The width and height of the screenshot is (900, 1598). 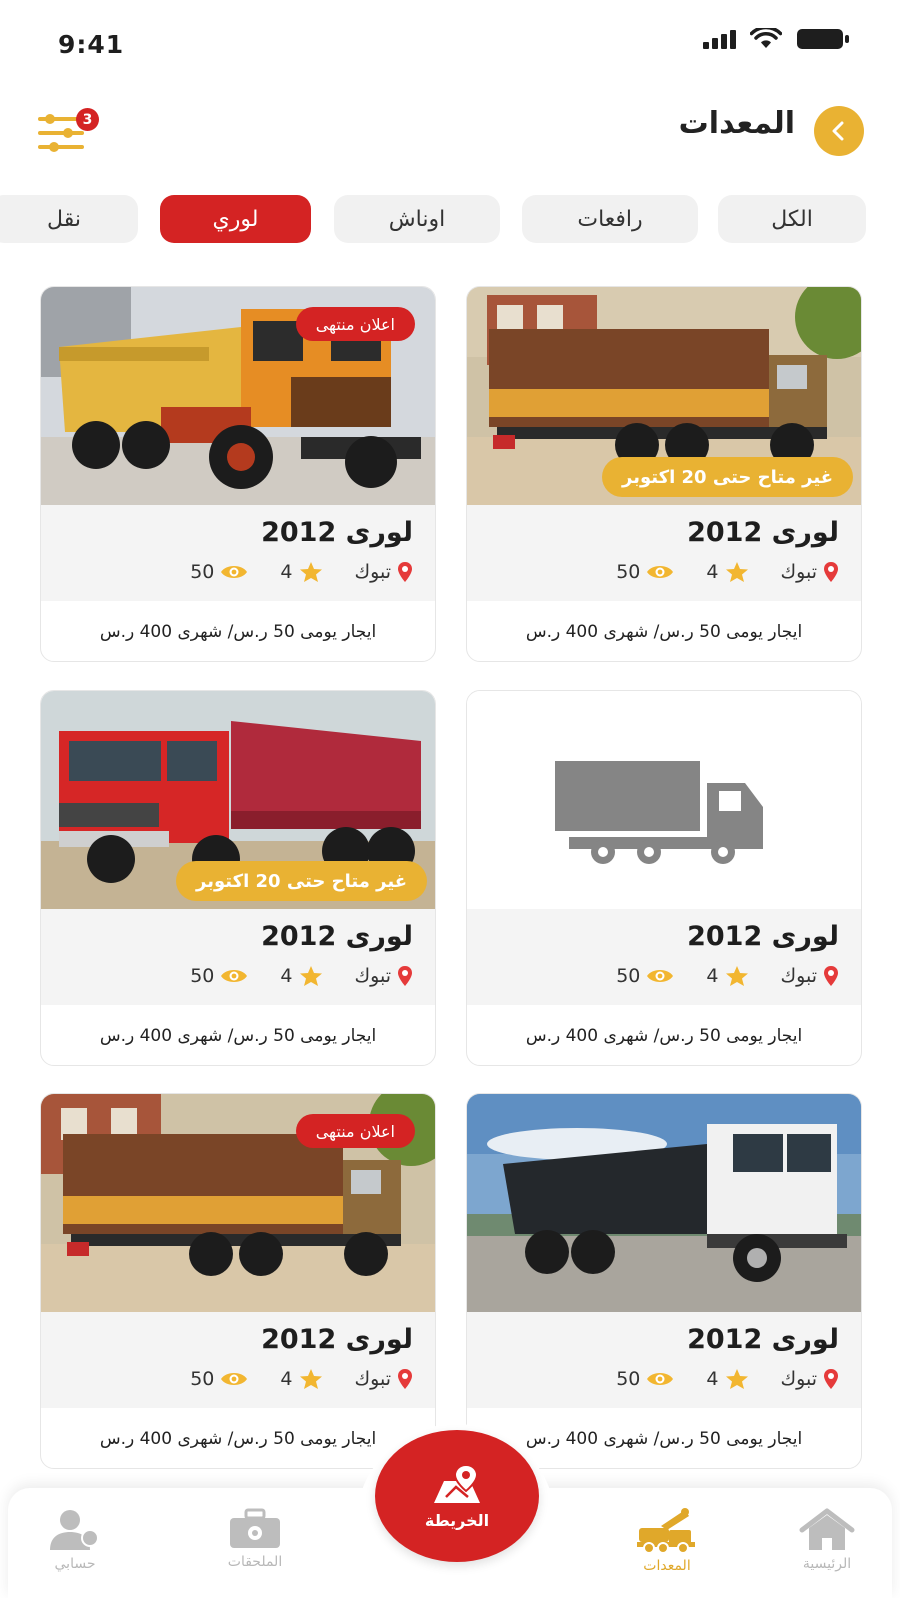 I want to click on tab-lorry: لوري, so click(x=235, y=219).